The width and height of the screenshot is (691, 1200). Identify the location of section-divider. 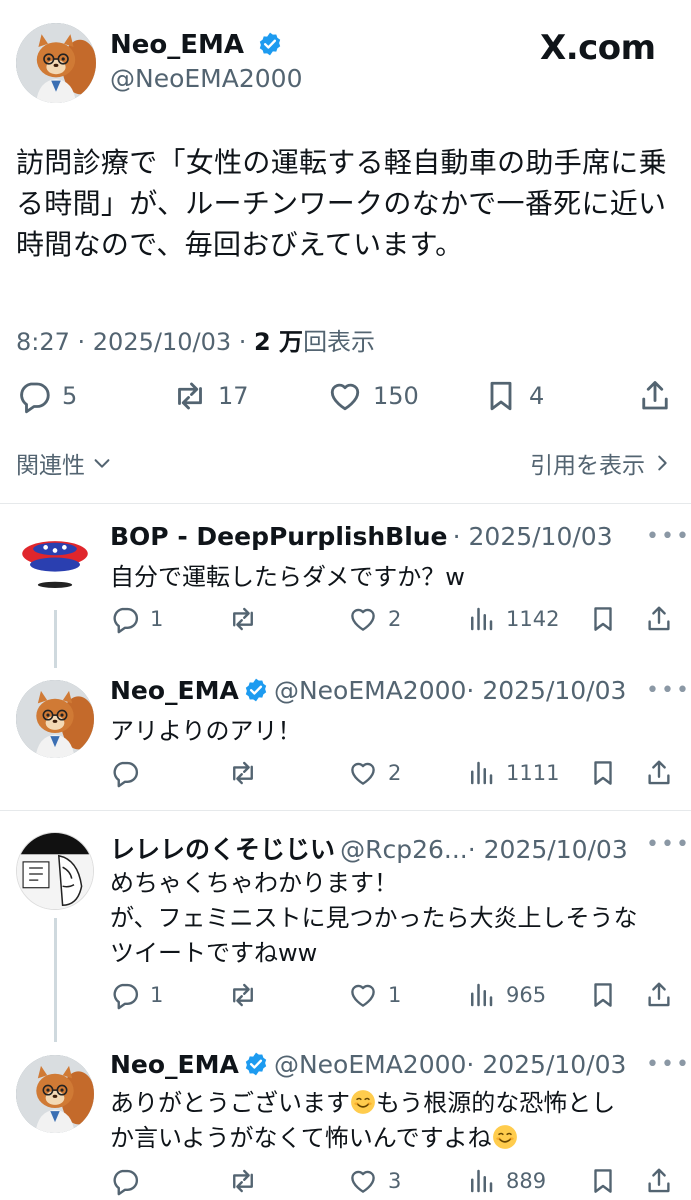
(345, 503).